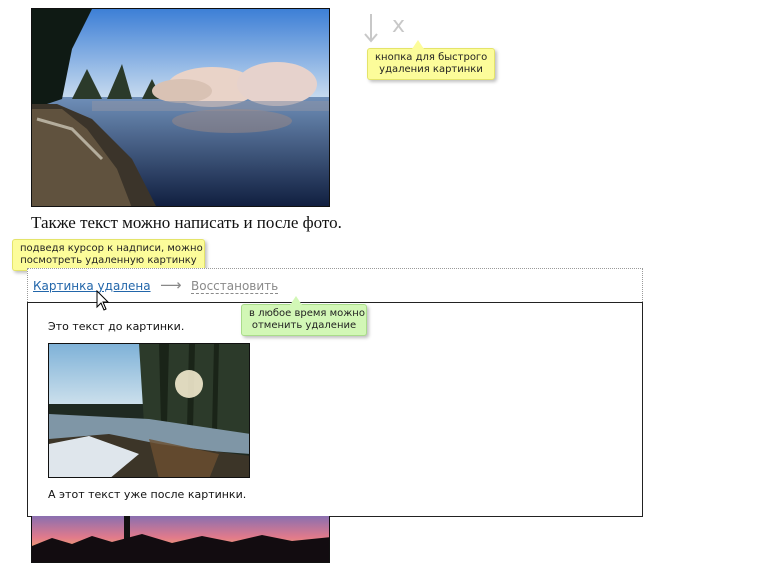 This screenshot has width=775, height=570. I want to click on photo-winter-lake, so click(180, 107).